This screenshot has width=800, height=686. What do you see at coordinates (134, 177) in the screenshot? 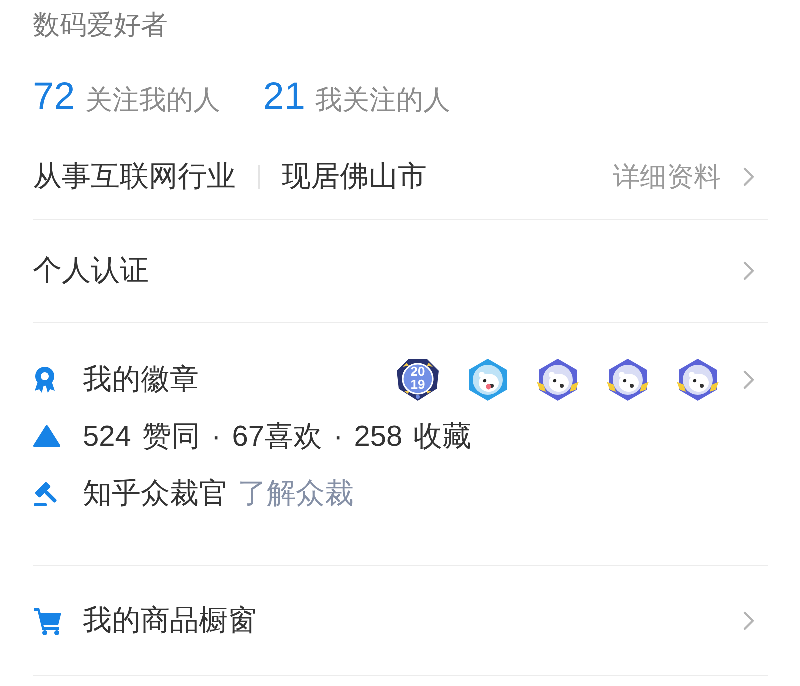
I see `profile-detail: 从事互联网行业` at bounding box center [134, 177].